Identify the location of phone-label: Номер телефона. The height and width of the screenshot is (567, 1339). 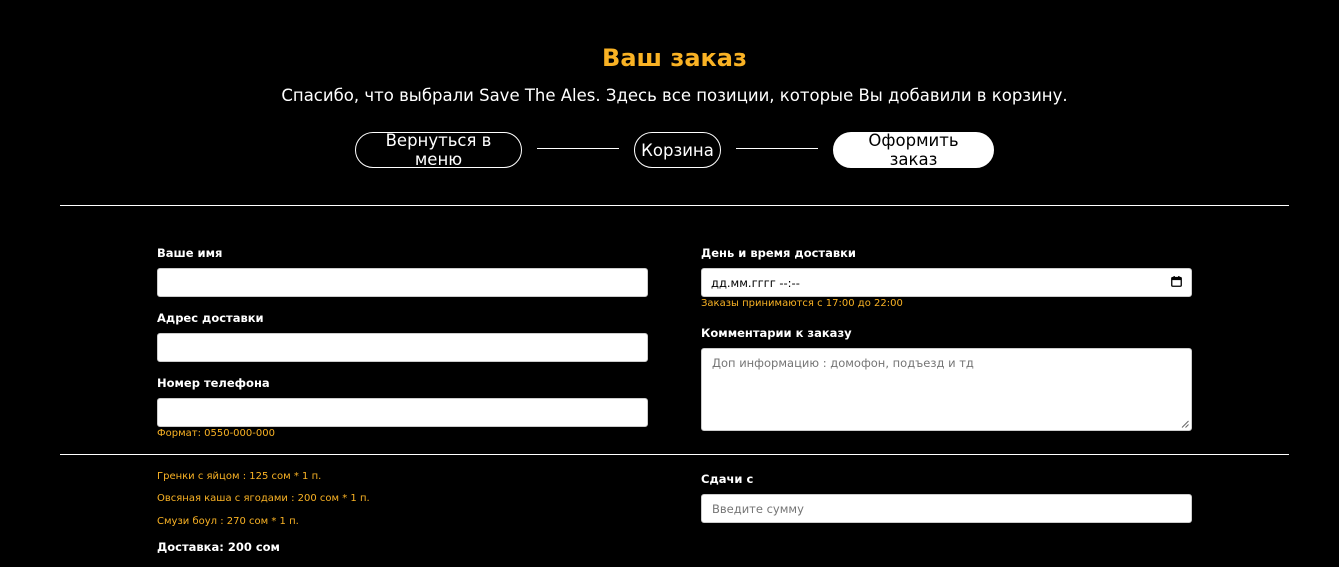
(213, 383).